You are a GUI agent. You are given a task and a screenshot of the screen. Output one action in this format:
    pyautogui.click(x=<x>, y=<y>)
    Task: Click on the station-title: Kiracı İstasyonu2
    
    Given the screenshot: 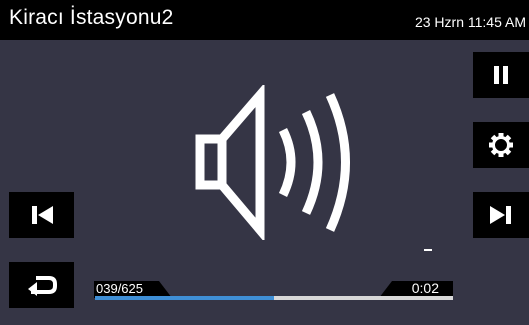 What is the action you would take?
    pyautogui.click(x=91, y=17)
    